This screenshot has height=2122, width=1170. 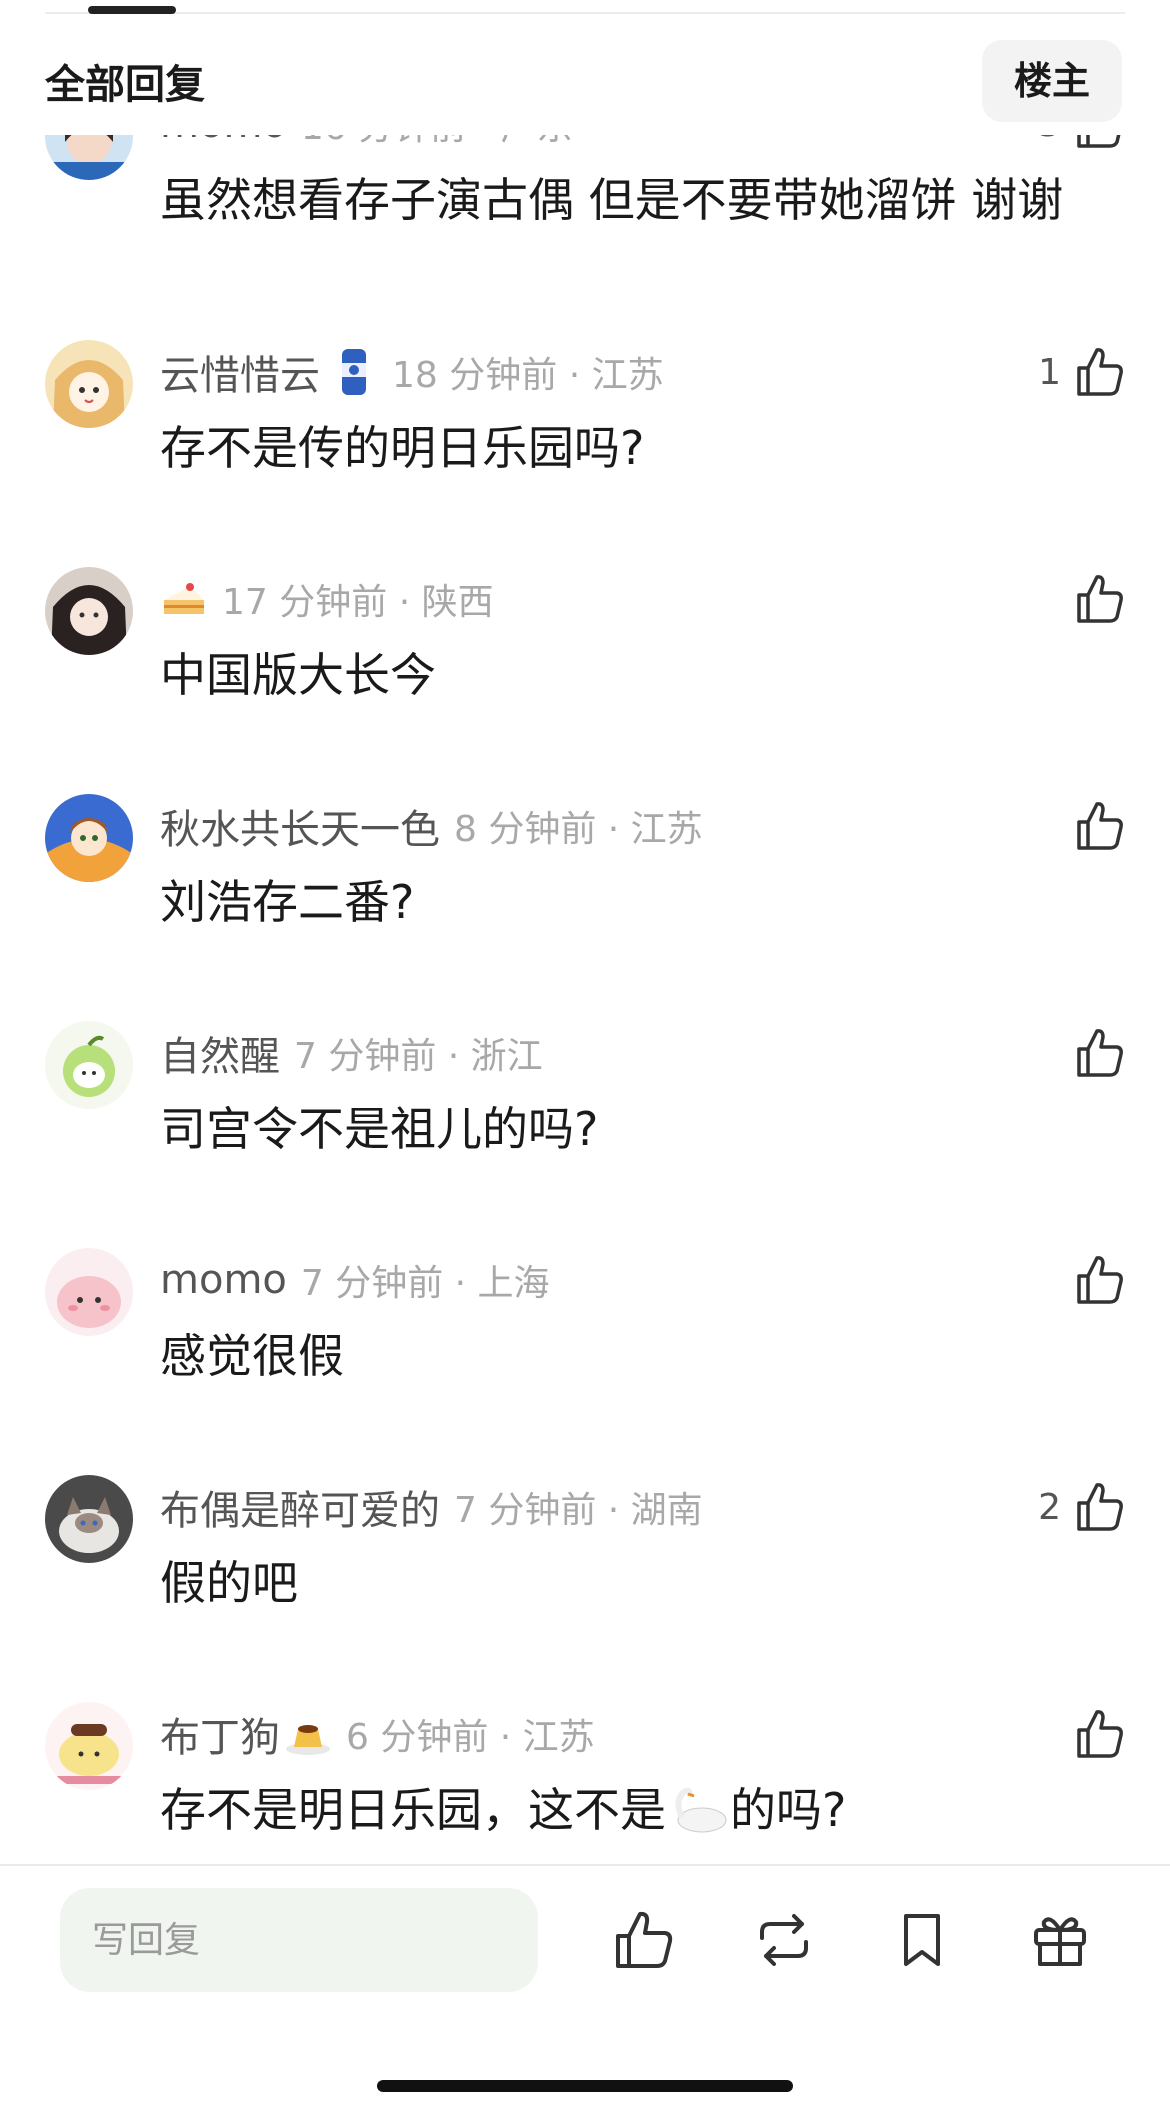 I want to click on bookmark-icon, so click(x=922, y=1940).